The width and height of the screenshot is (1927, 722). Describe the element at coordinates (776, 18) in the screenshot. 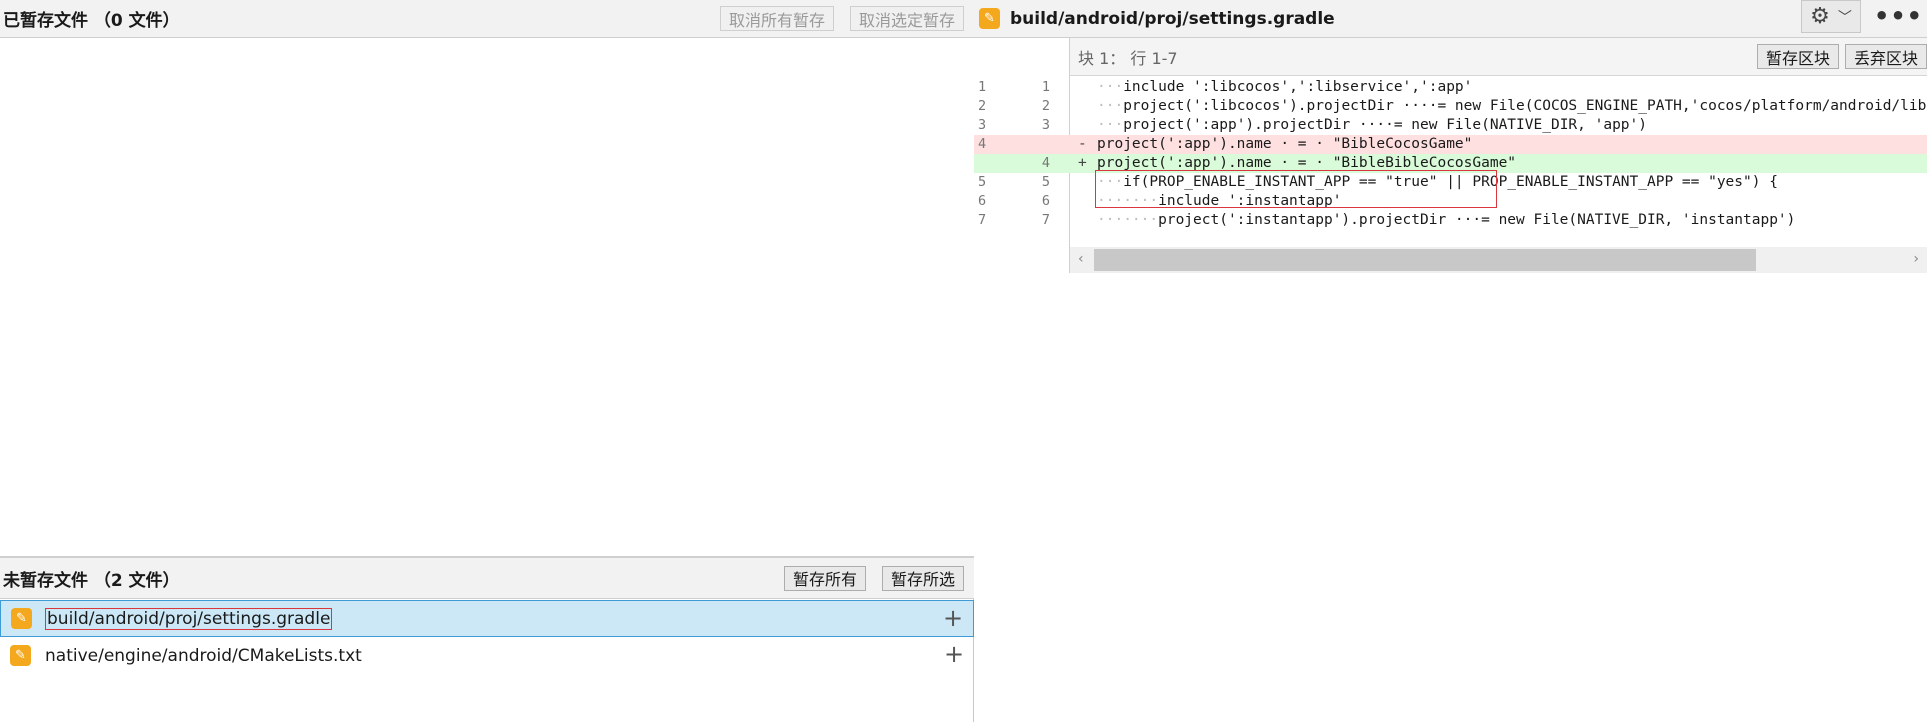

I see `unstage-all-button: 取消所有暂存` at that location.